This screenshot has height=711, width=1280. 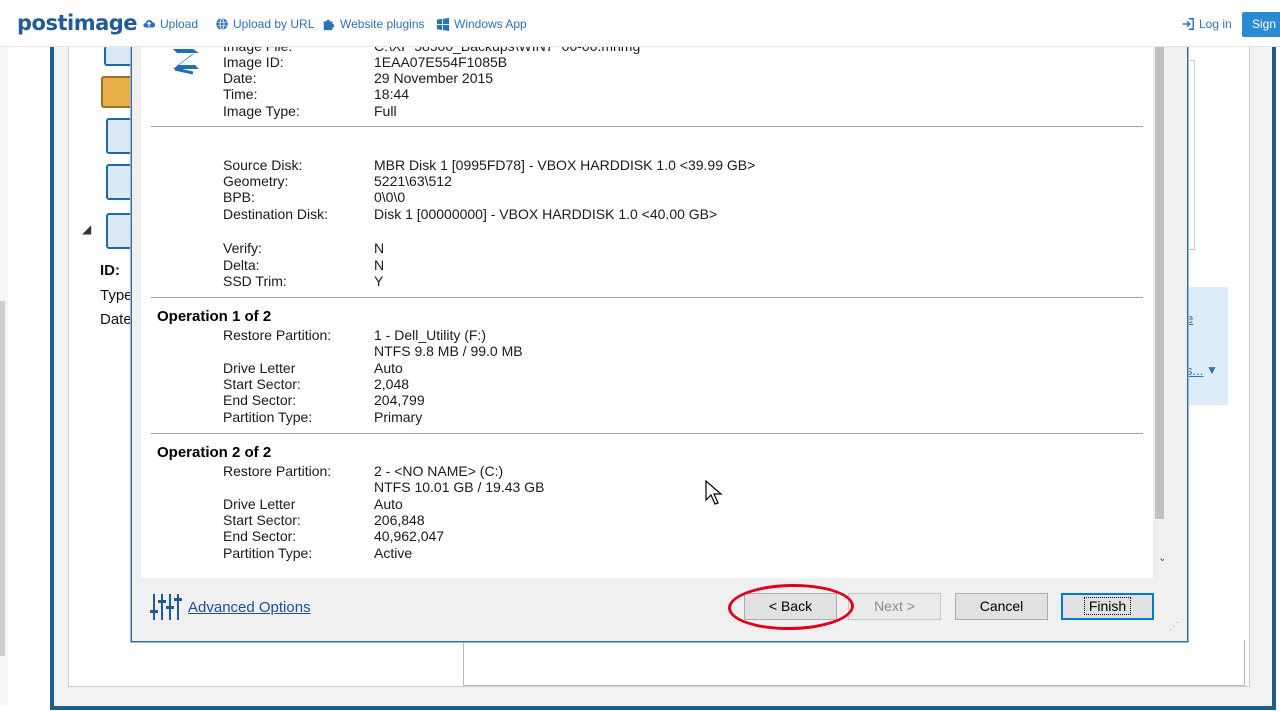 I want to click on image-id-label: Image ID:, so click(x=253, y=62).